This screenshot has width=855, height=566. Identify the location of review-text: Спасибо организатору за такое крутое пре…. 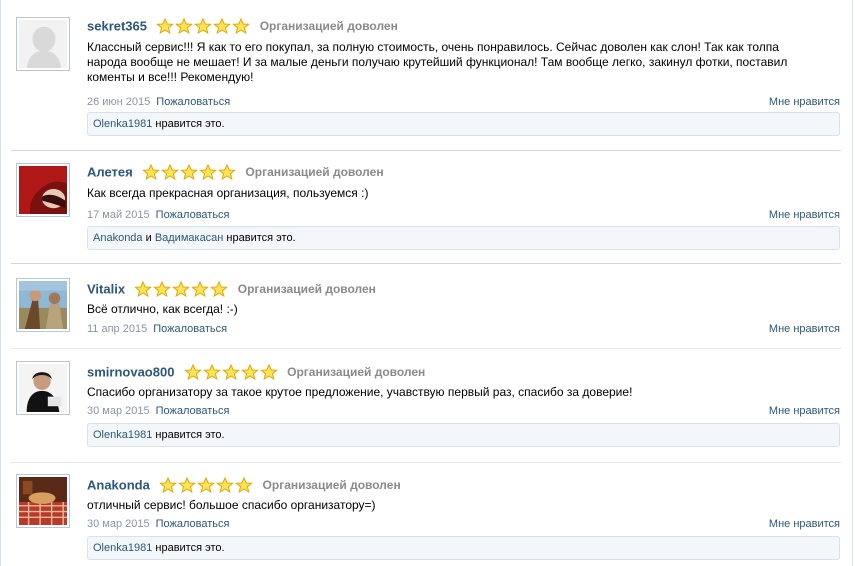
(360, 392).